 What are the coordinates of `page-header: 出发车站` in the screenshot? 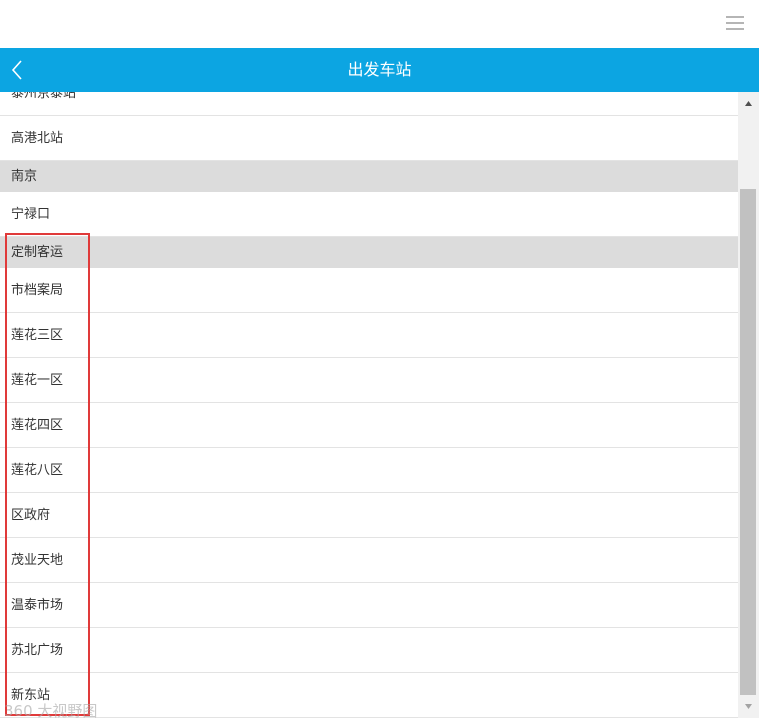 It's located at (379, 70).